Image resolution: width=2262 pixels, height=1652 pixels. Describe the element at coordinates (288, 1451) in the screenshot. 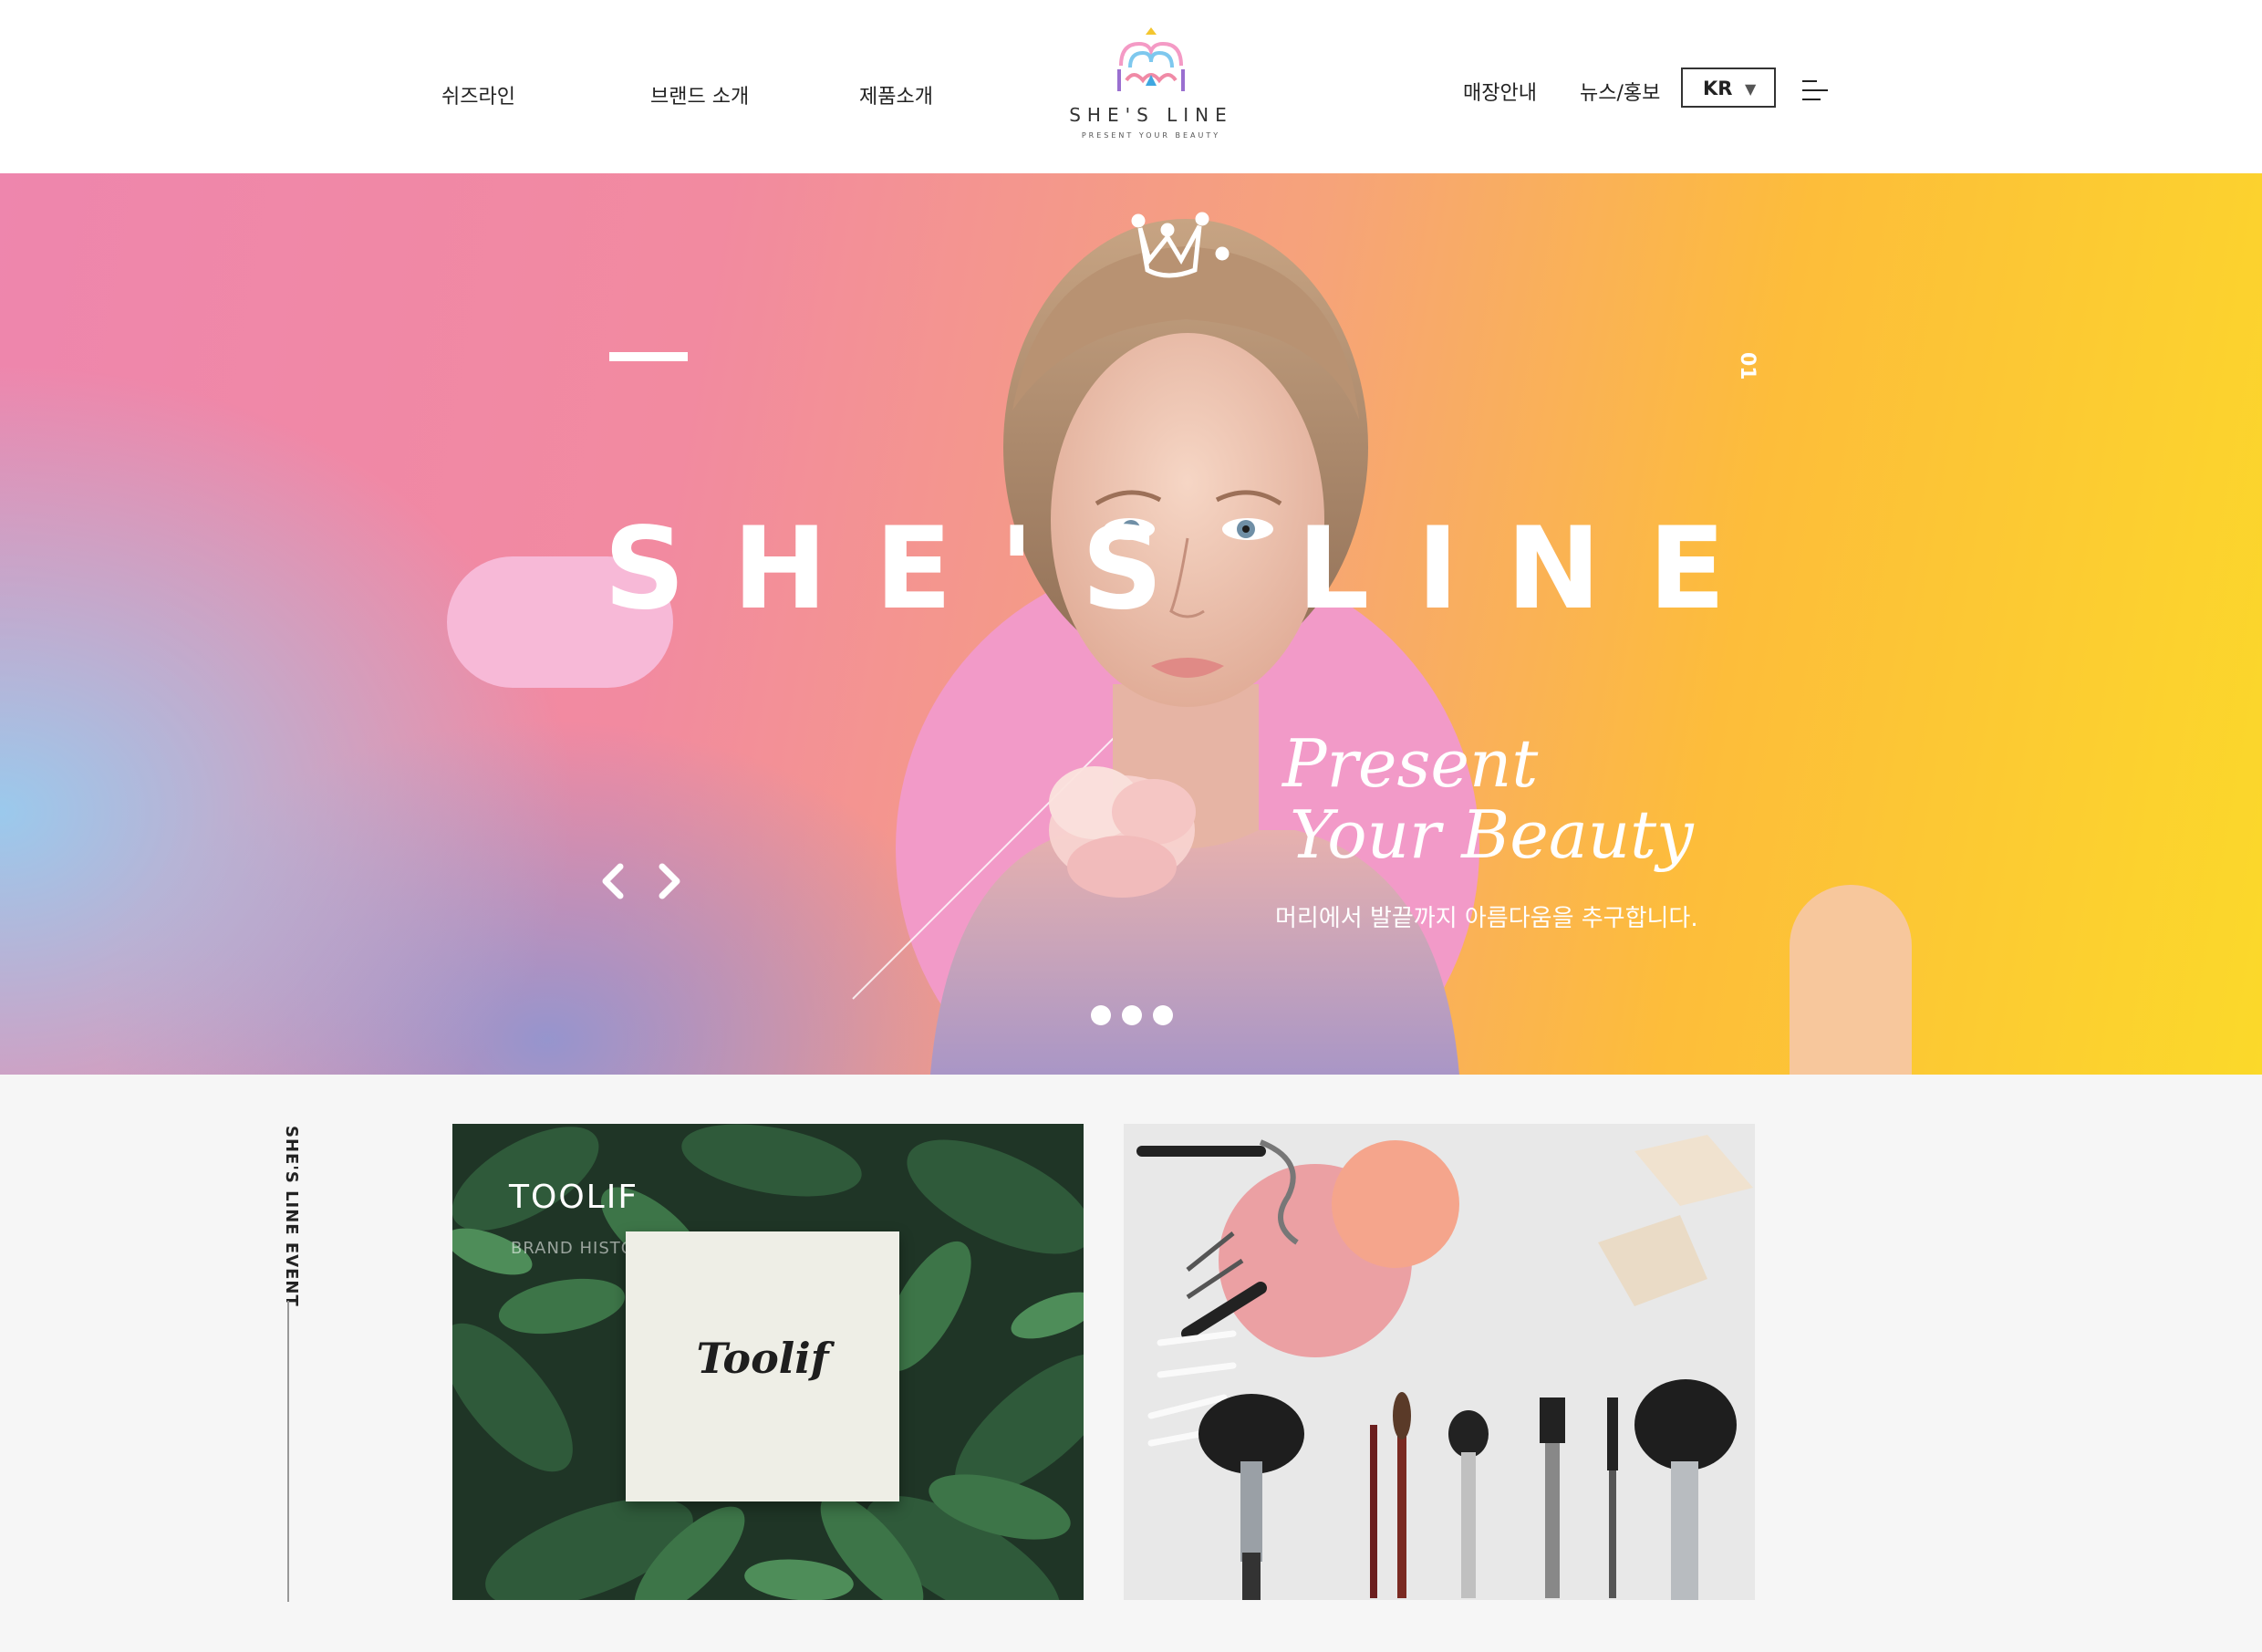

I see `divider` at that location.